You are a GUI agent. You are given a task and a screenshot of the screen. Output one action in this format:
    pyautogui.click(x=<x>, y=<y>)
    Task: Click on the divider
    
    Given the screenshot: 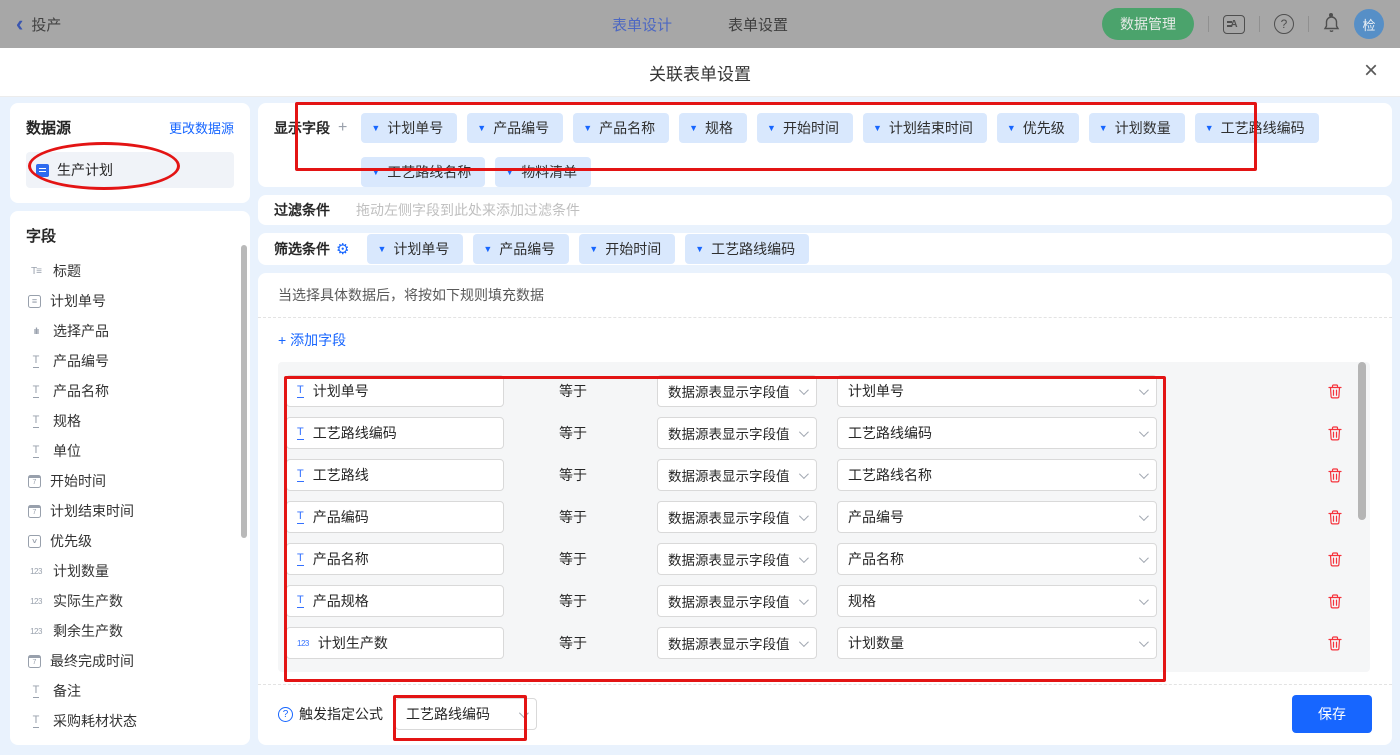 What is the action you would take?
    pyautogui.click(x=825, y=317)
    